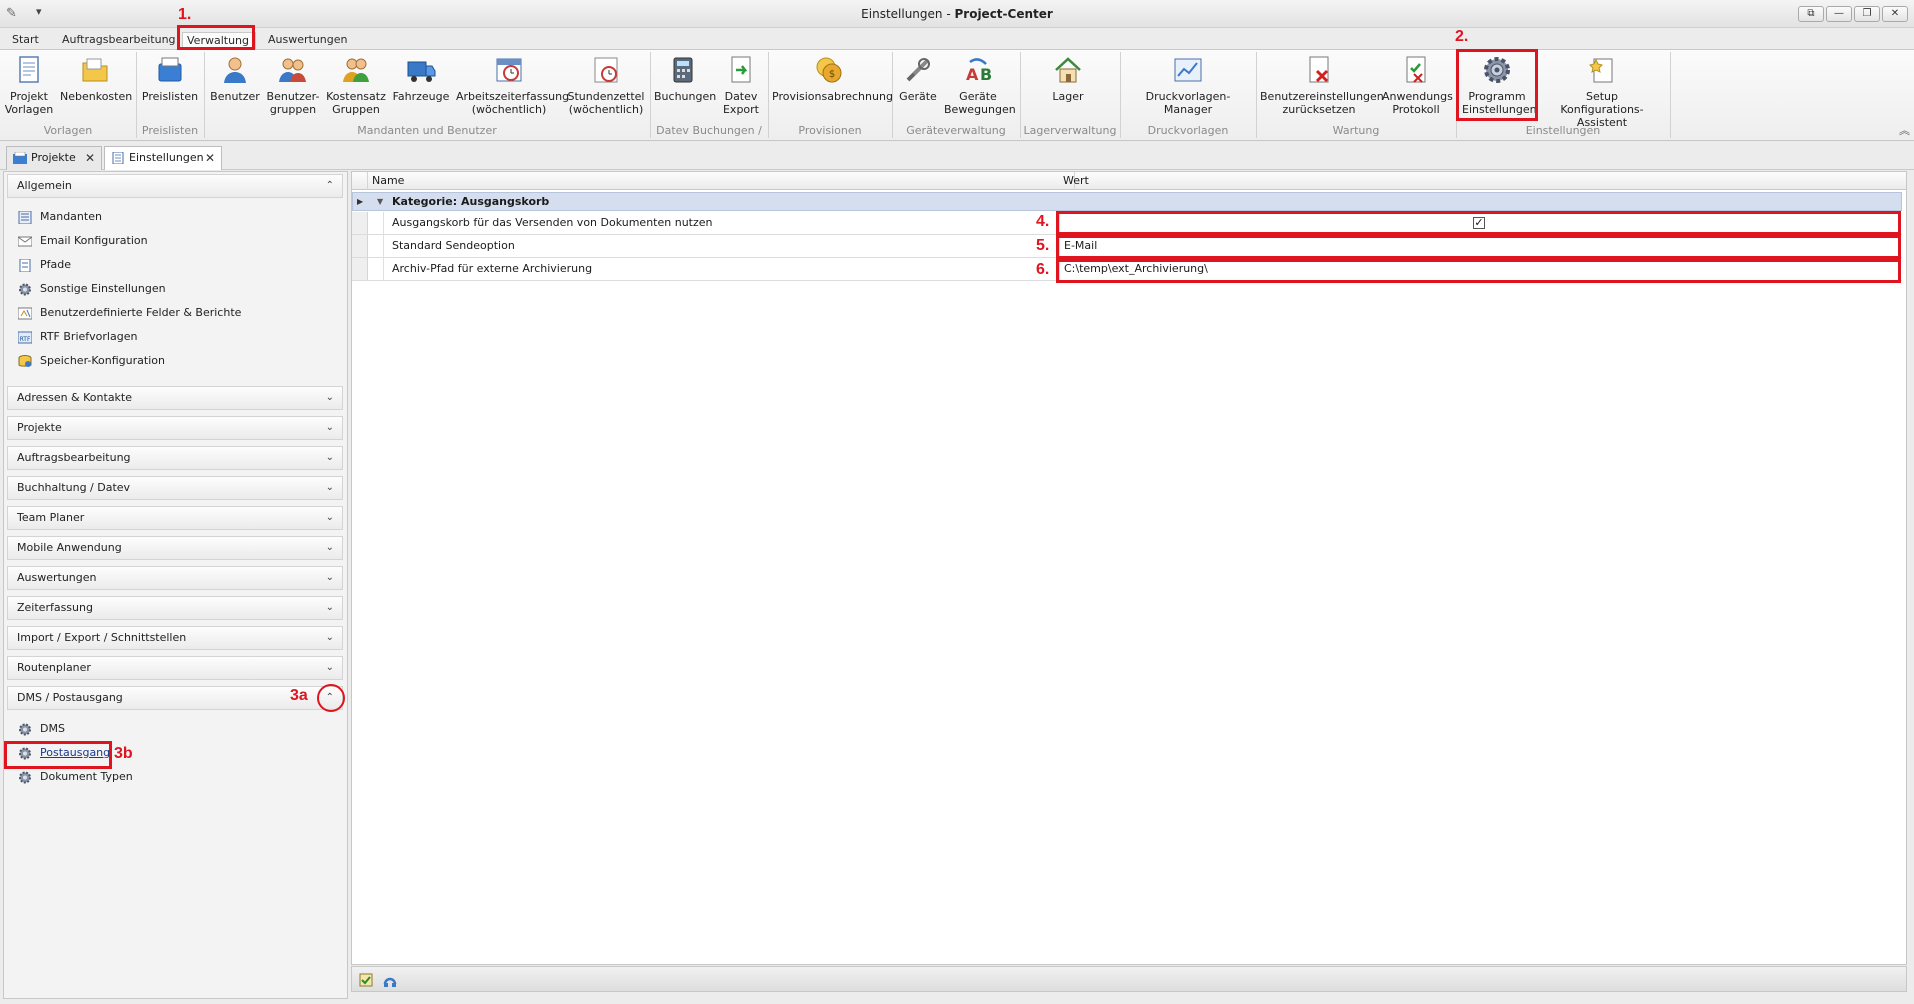  Describe the element at coordinates (25, 361) in the screenshot. I see `storage-icon` at that location.